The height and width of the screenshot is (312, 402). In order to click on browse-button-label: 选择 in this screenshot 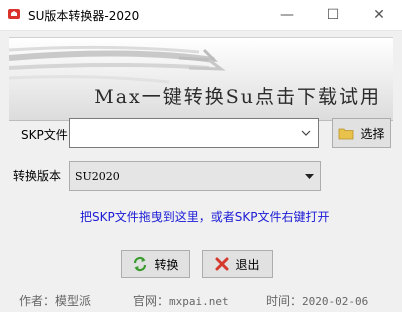, I will do `click(372, 133)`.